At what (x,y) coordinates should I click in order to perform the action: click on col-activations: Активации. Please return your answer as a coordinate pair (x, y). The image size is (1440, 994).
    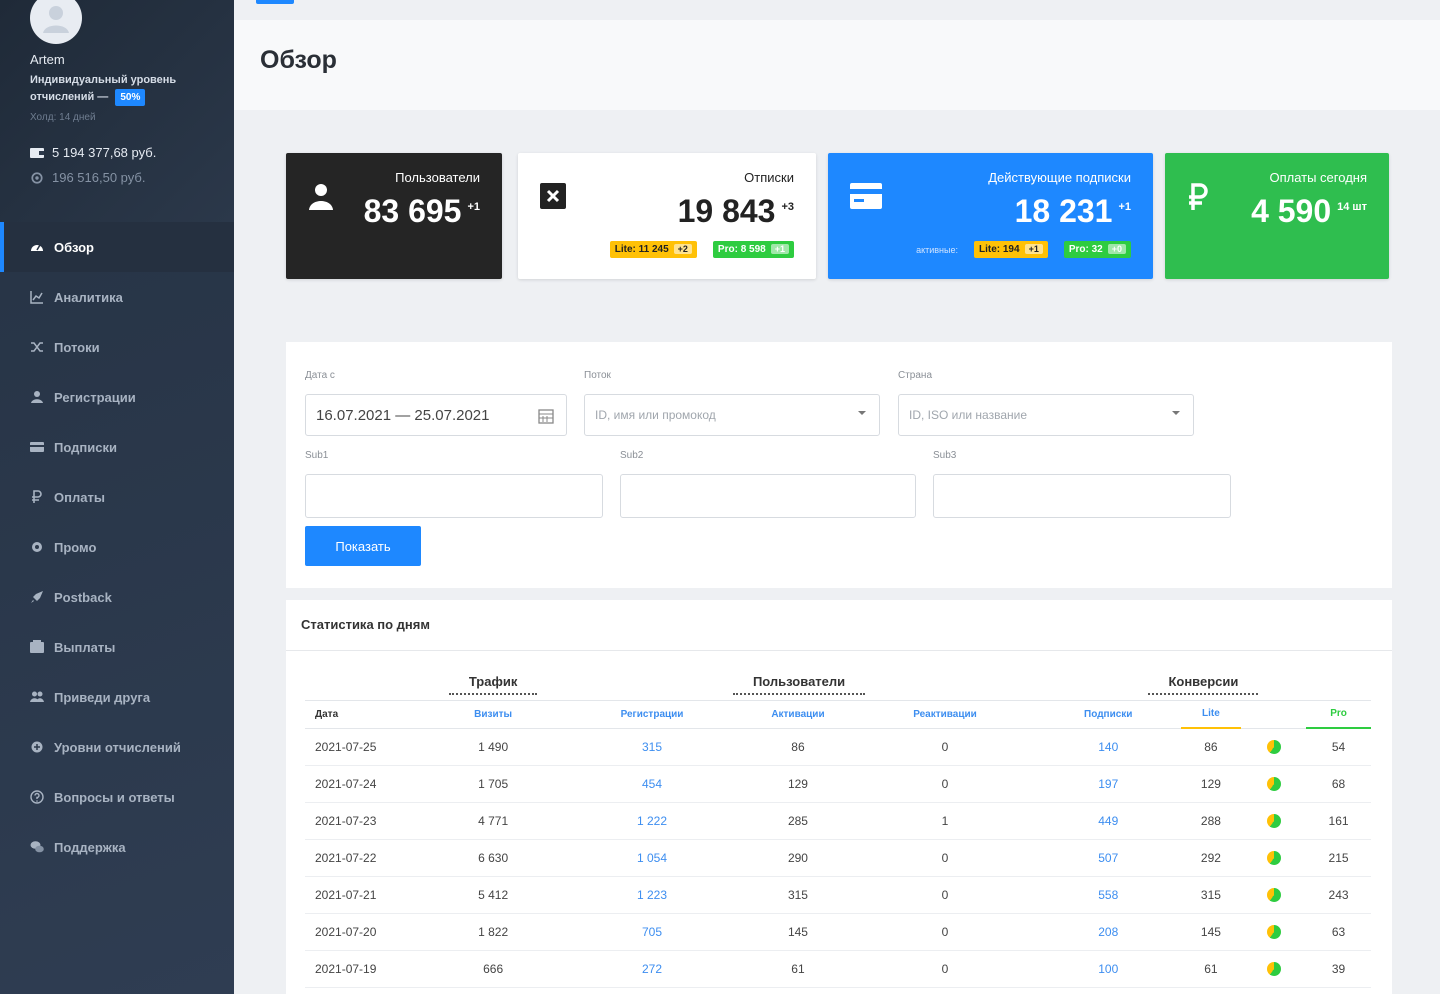
    Looking at the image, I should click on (798, 714).